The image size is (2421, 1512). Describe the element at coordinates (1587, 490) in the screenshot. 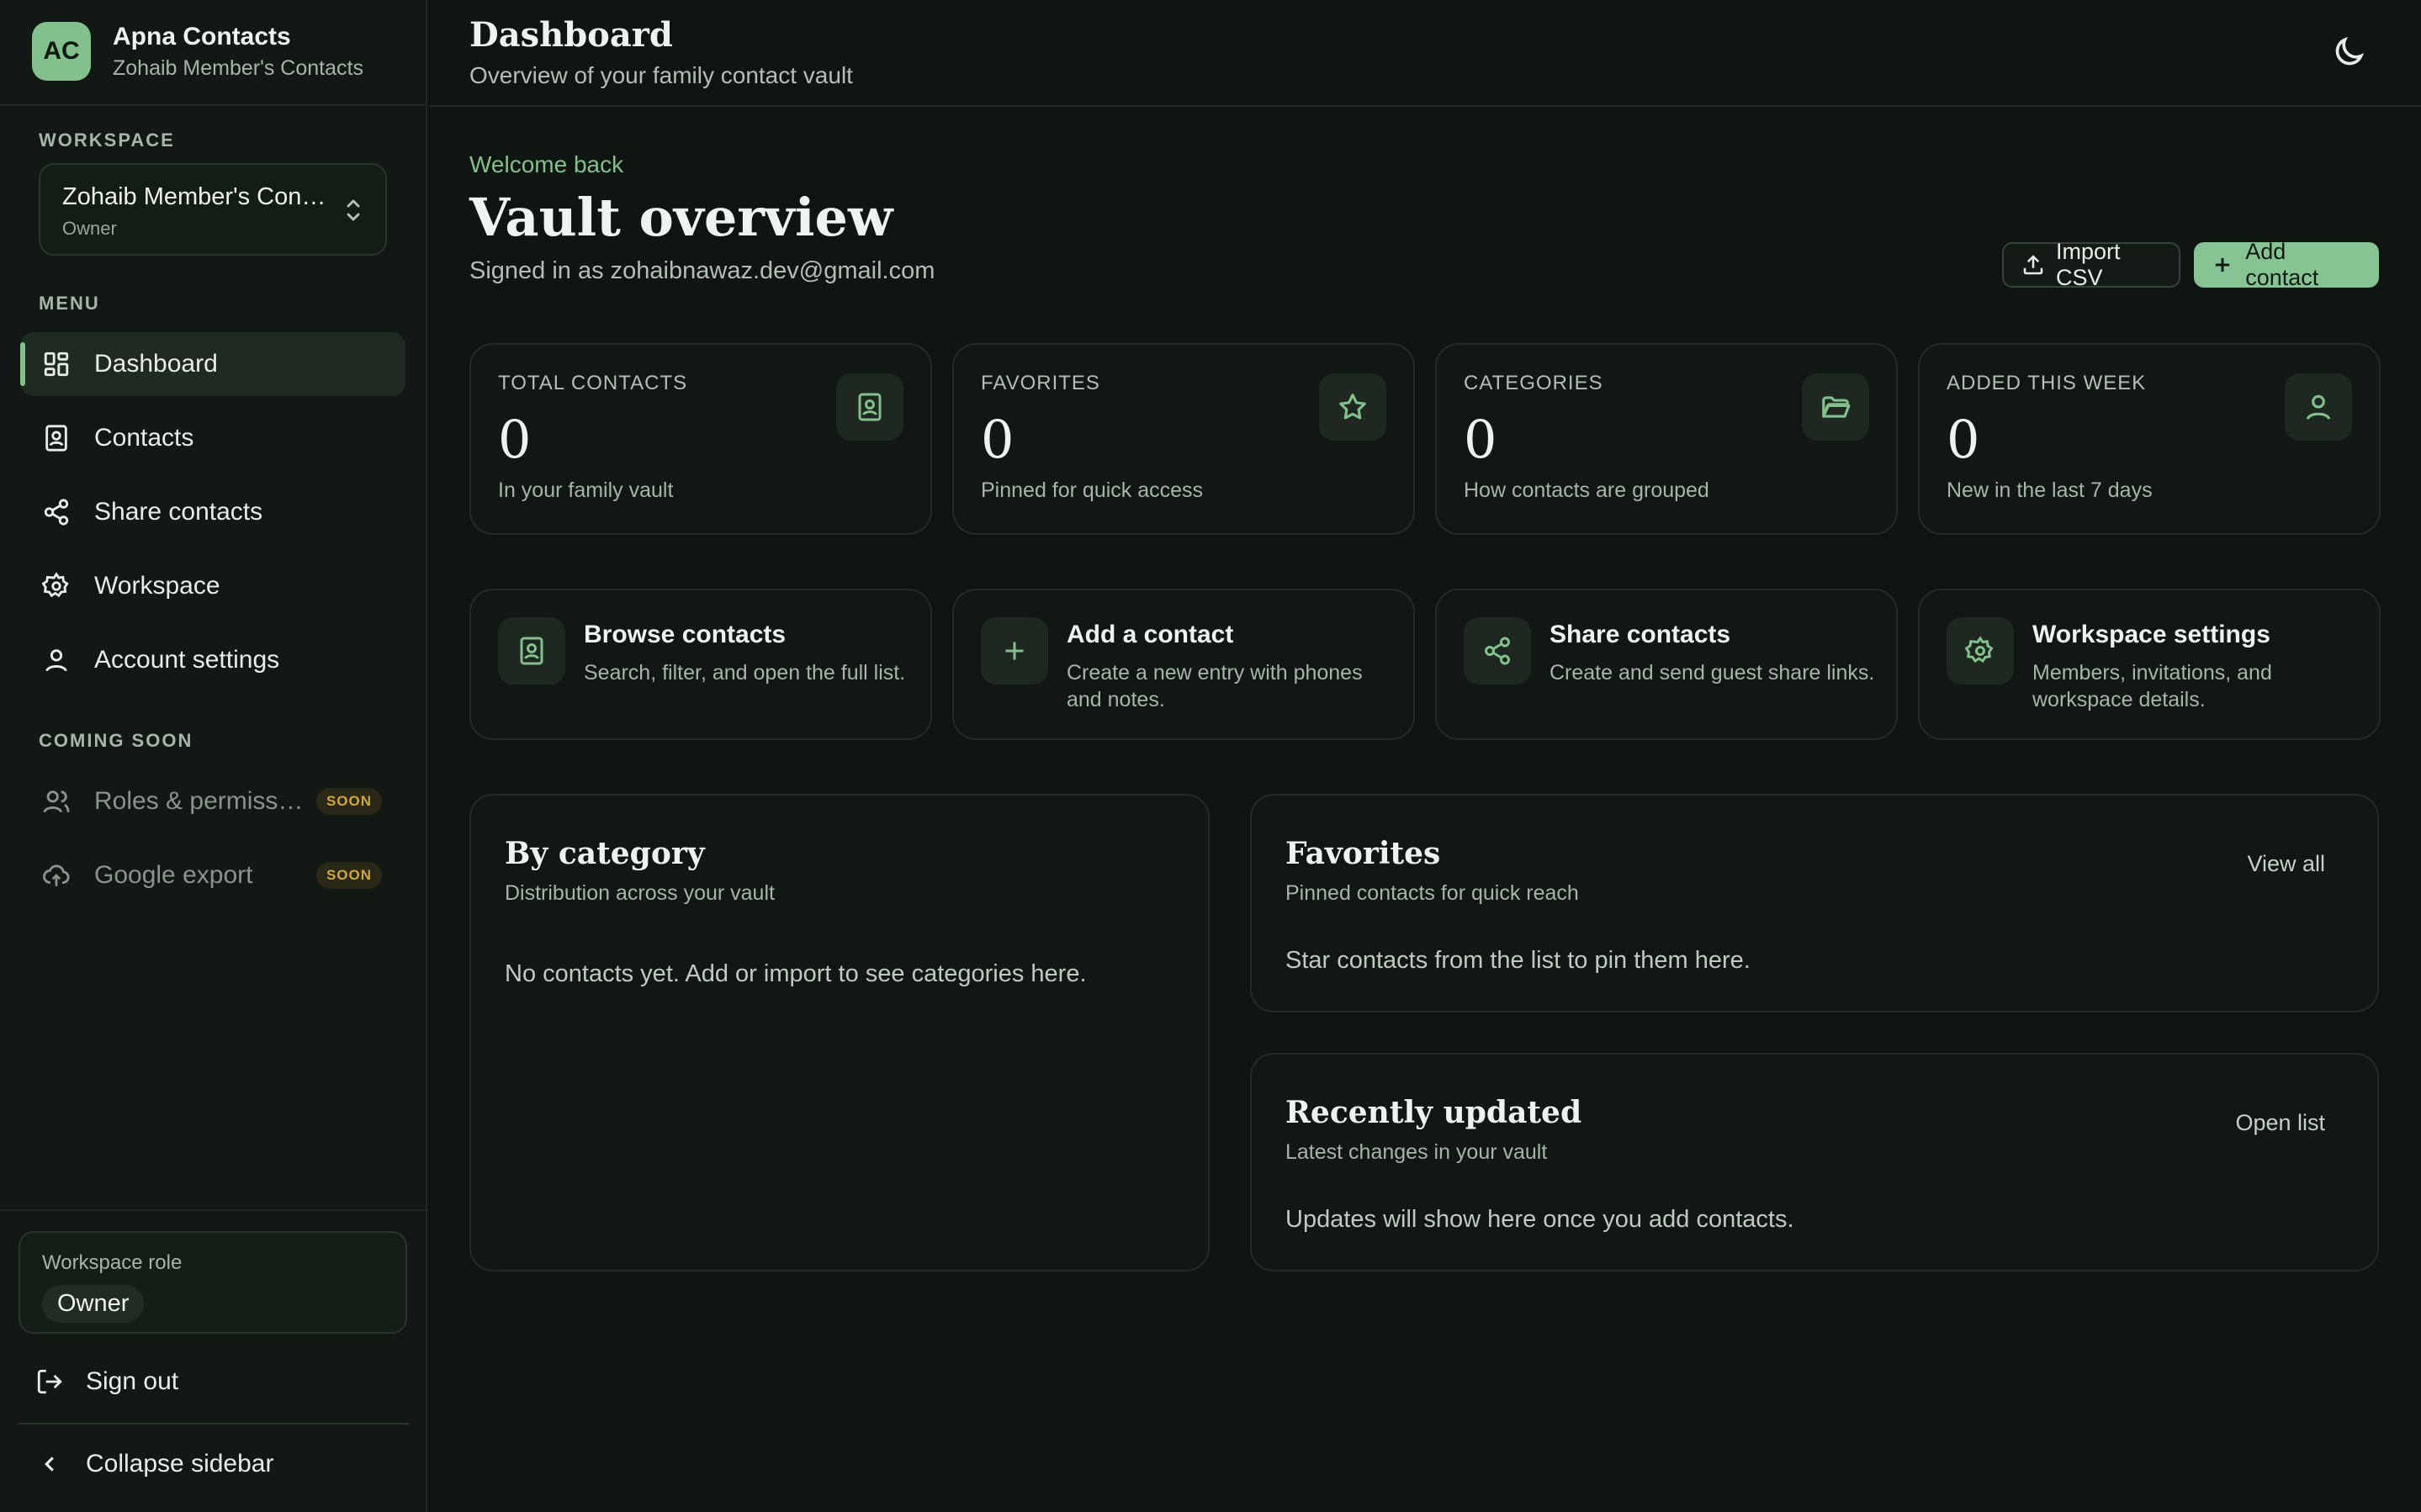

I see `stat-description: How contacts are grouped` at that location.